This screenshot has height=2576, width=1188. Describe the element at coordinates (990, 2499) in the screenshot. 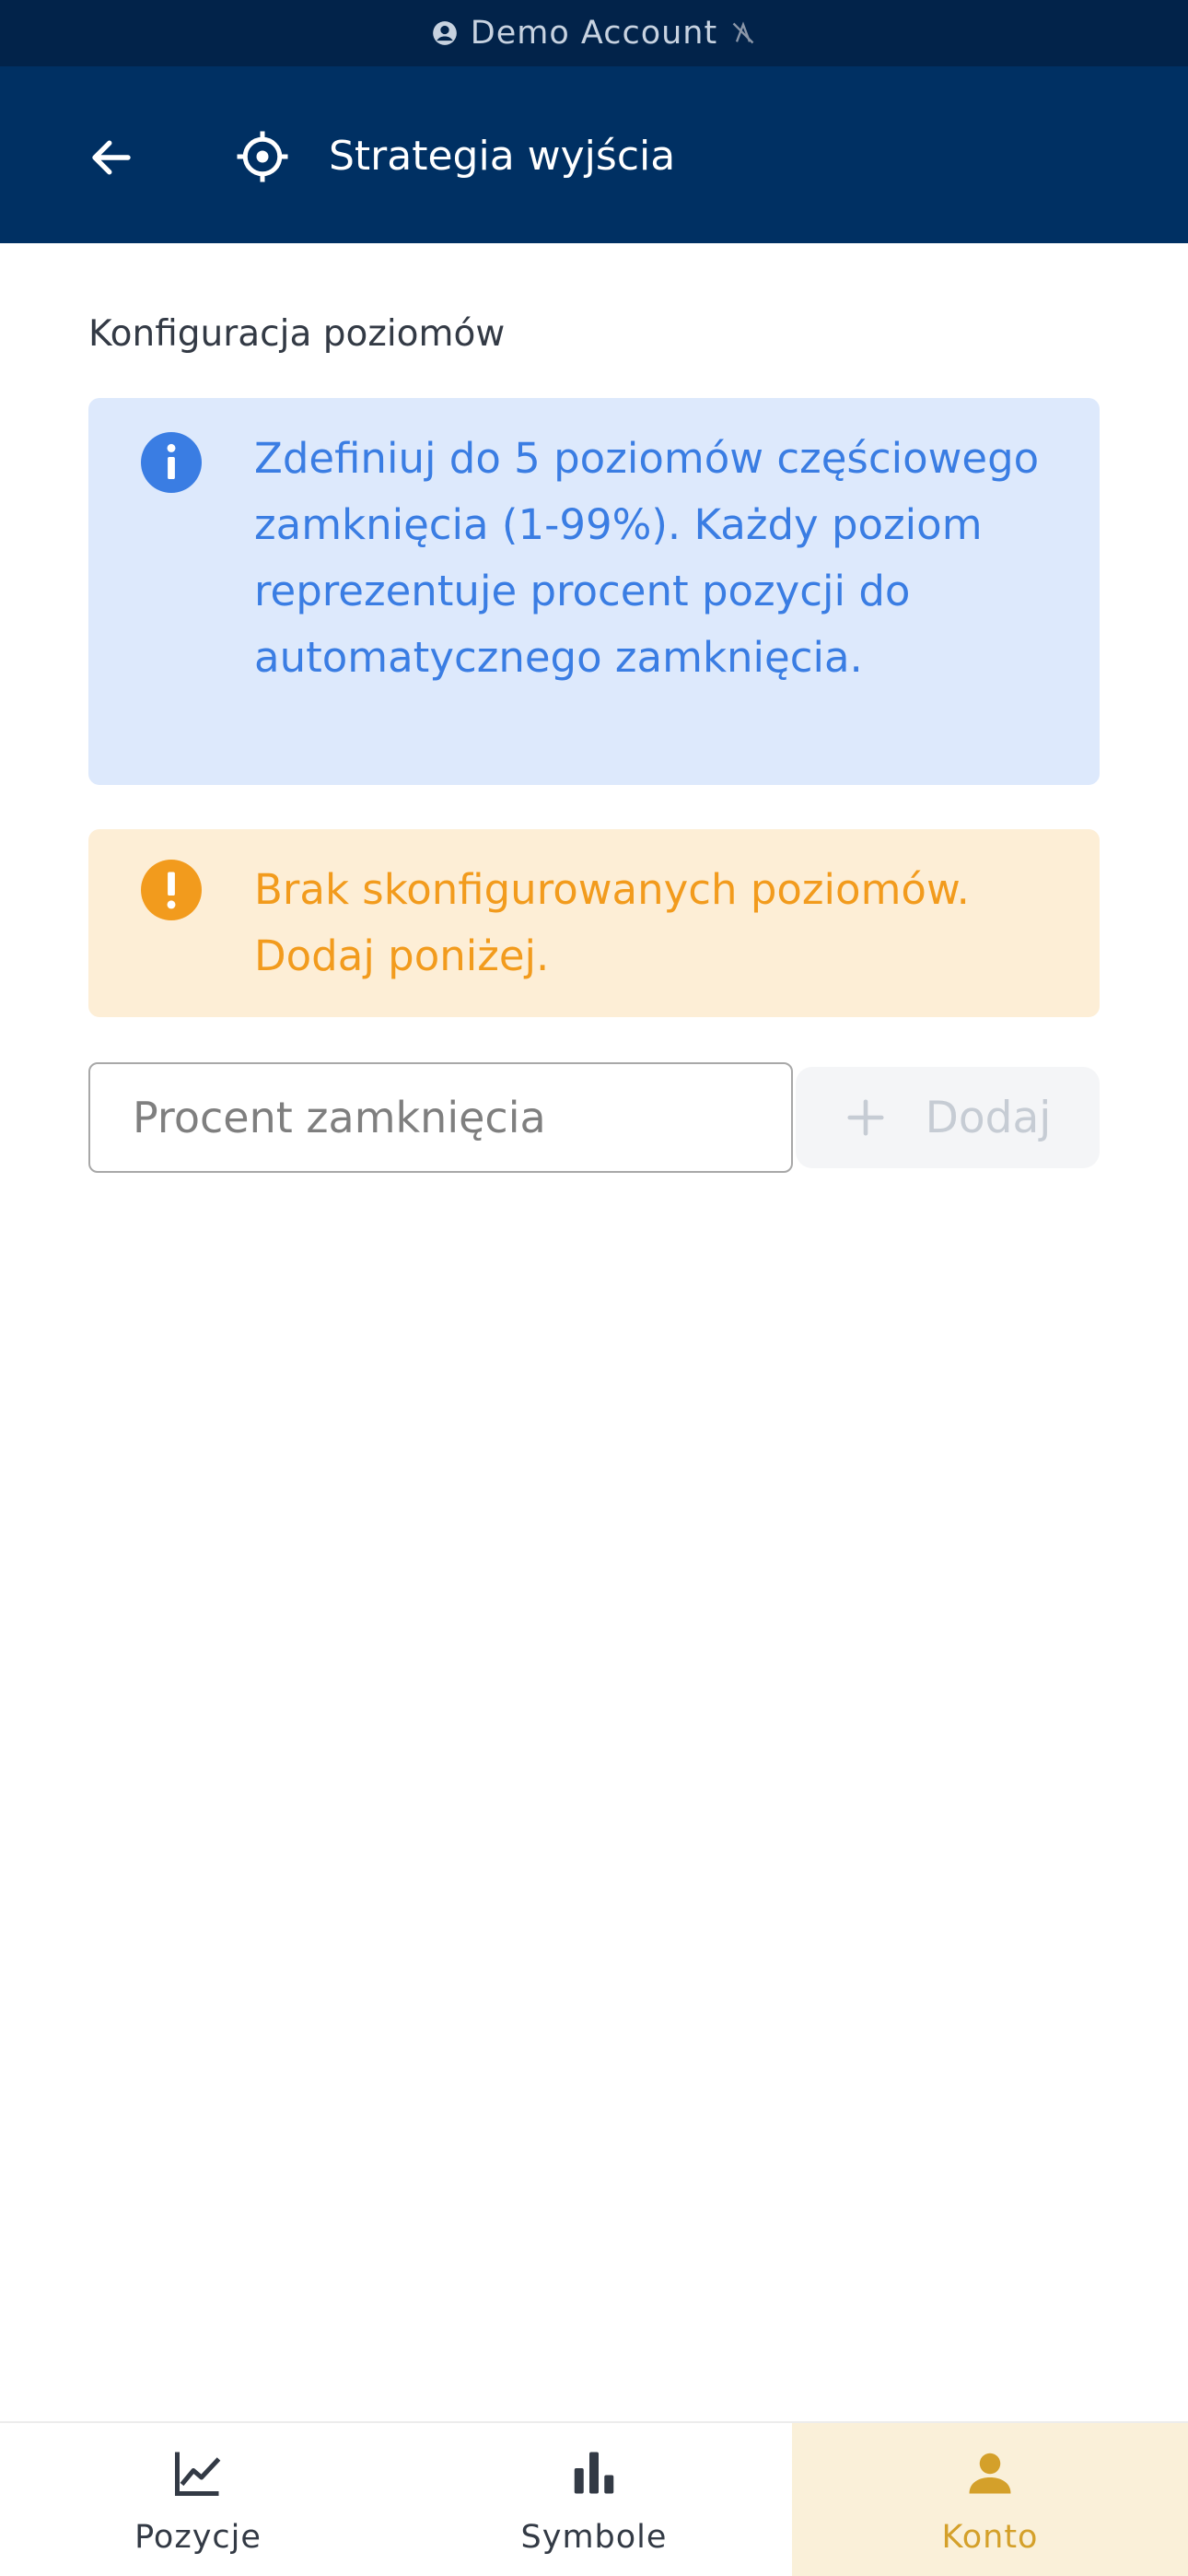

I see `nav-item-konto: Konto` at that location.